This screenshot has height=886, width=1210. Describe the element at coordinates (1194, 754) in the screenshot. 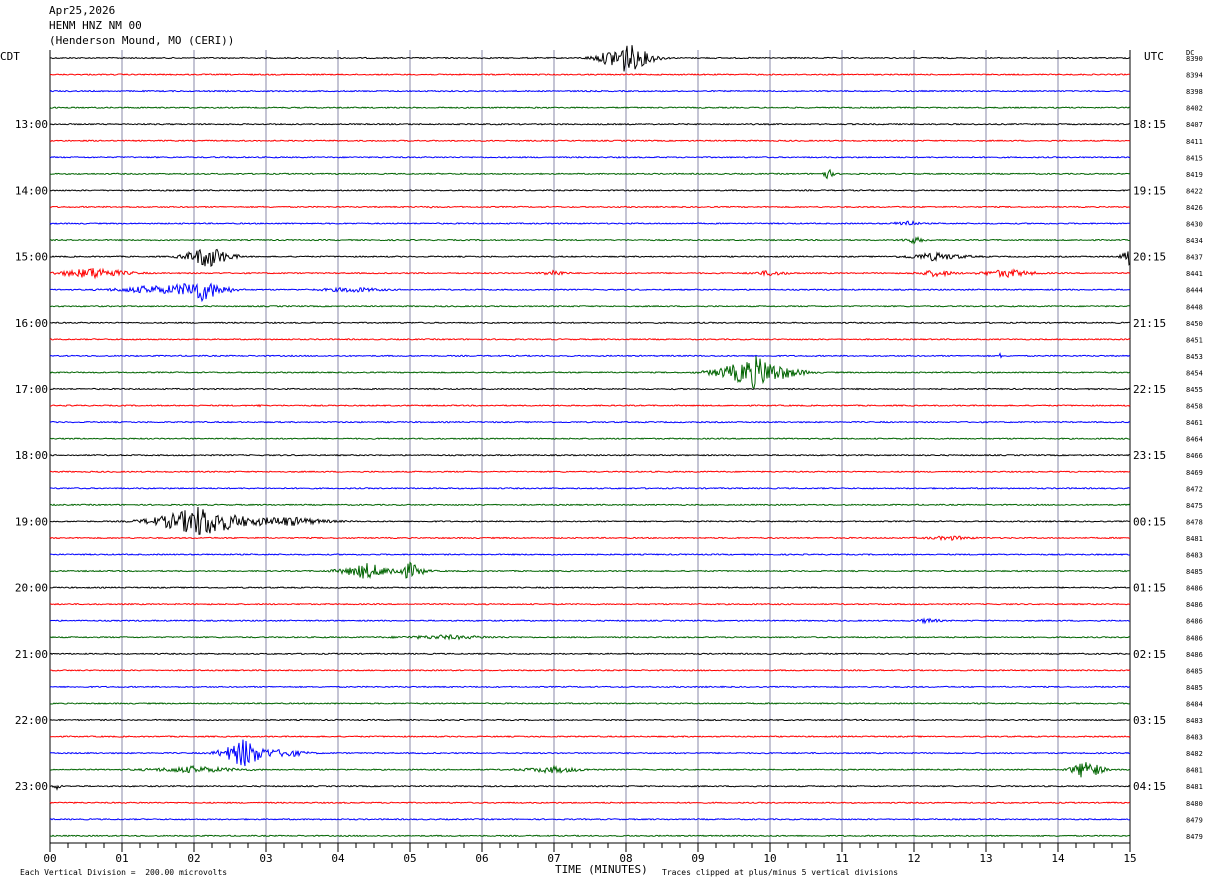

I see `dc-value-label: 8482` at that location.